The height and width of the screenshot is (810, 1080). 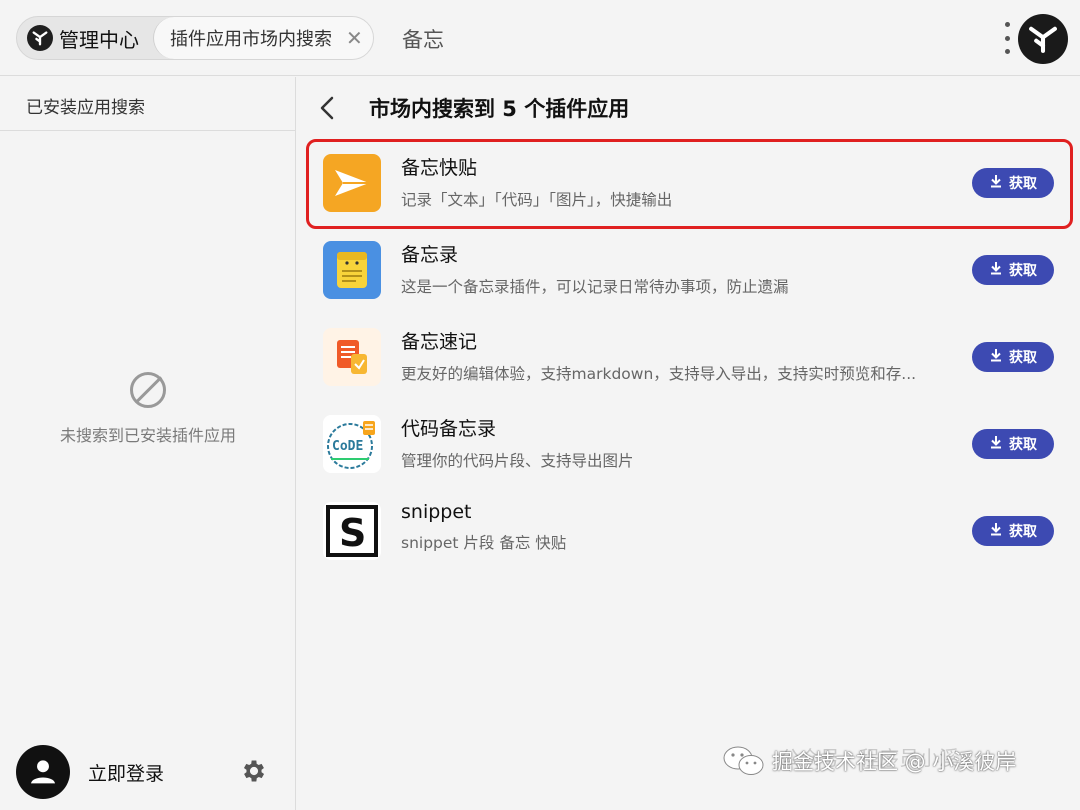 What do you see at coordinates (148, 409) in the screenshot?
I see `empty-state: 未搜索到已安装插件应用` at bounding box center [148, 409].